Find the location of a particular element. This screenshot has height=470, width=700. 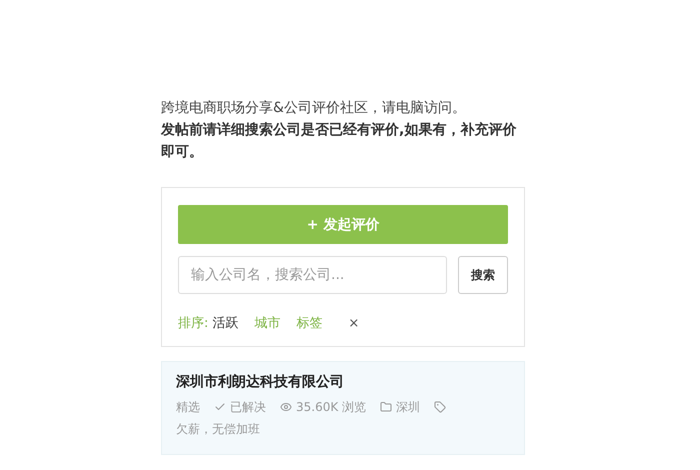

company-name: 深圳市利朗达科技有限公司 is located at coordinates (260, 382).